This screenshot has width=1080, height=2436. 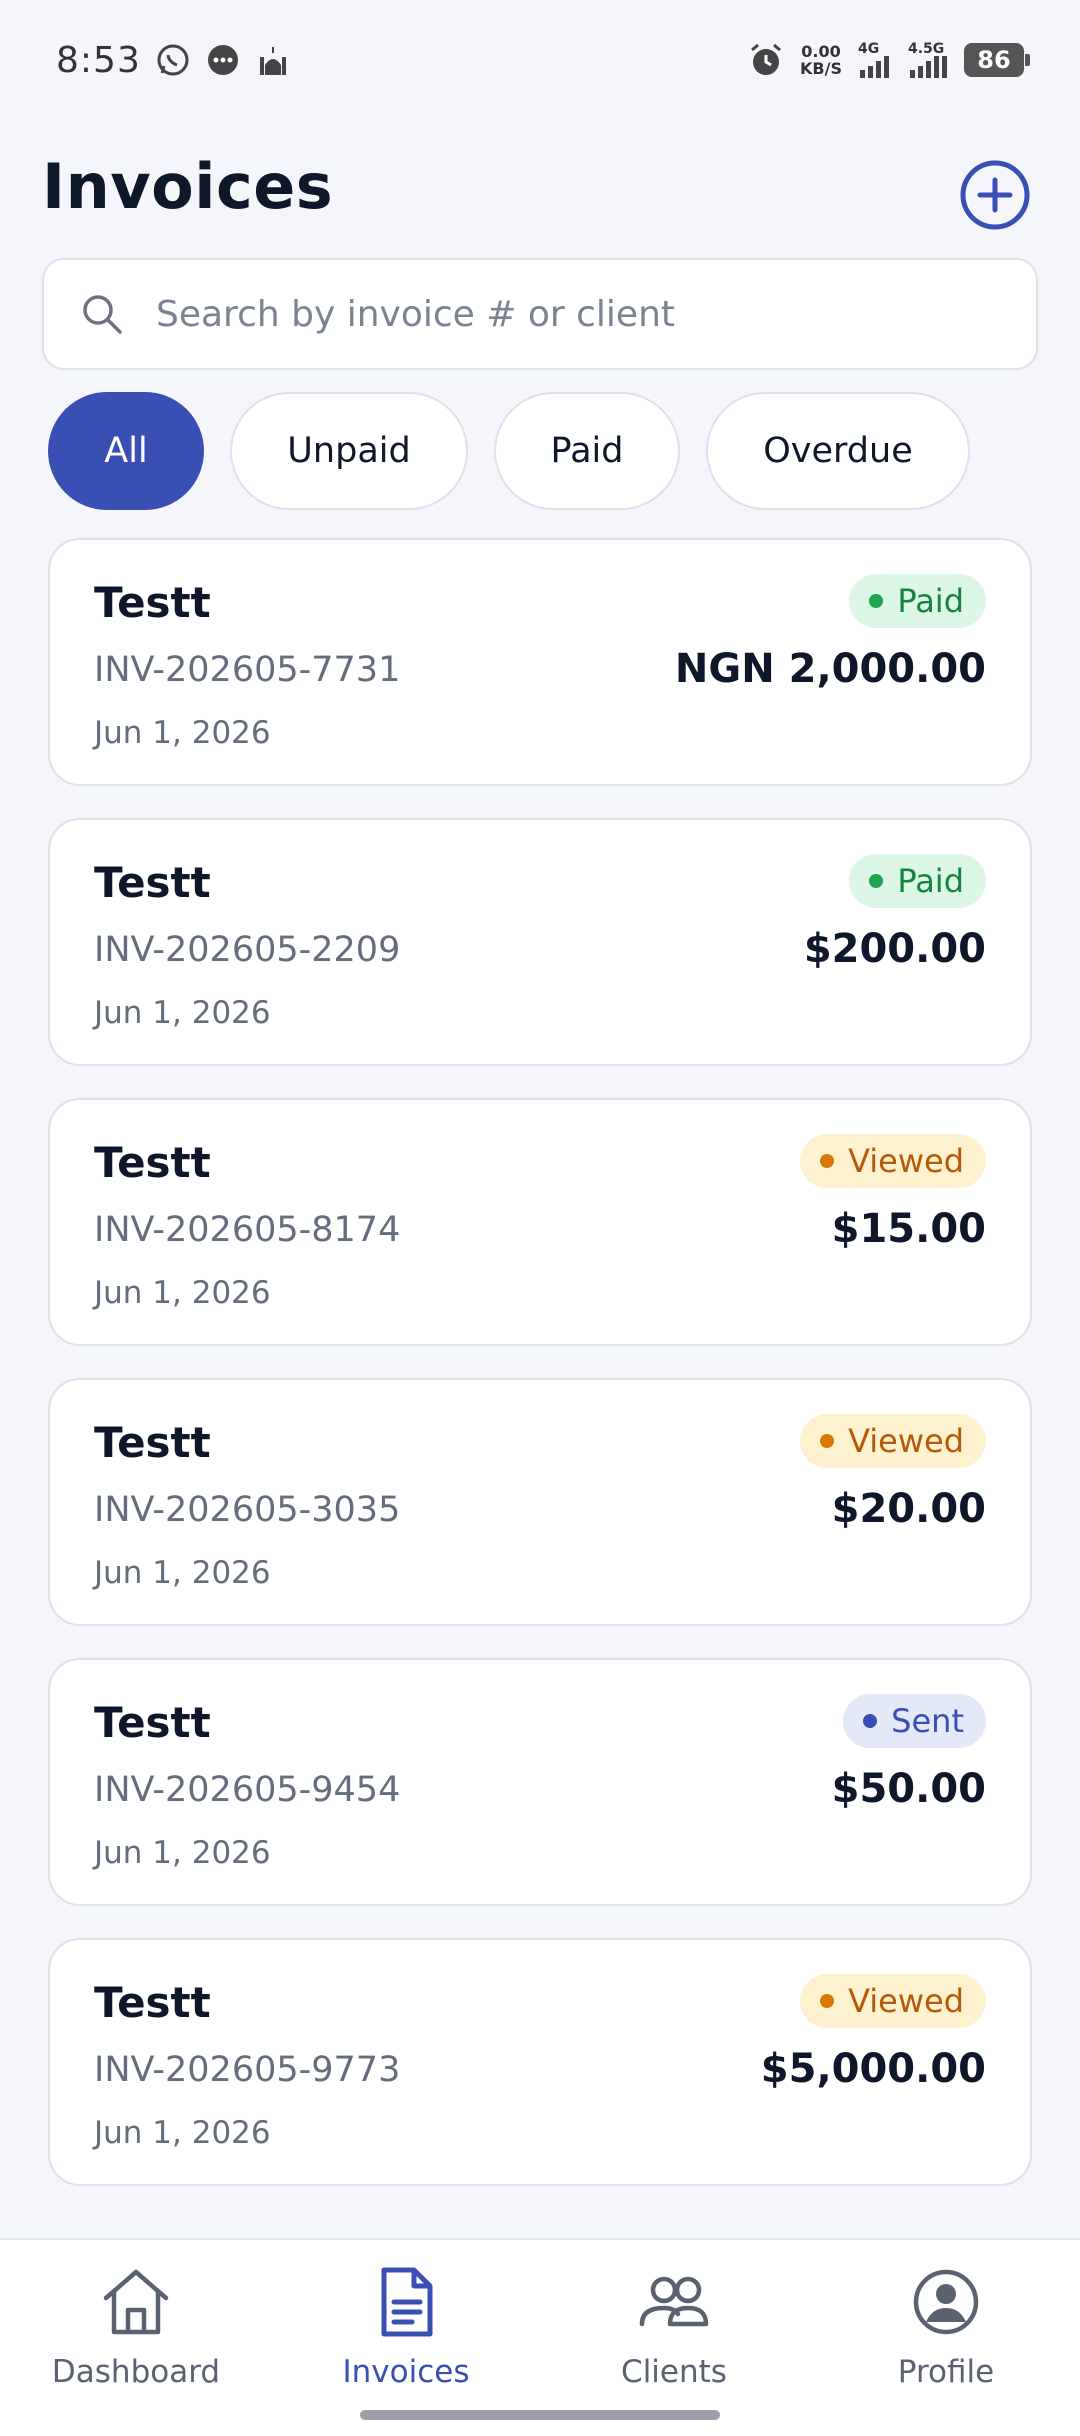 What do you see at coordinates (126, 451) in the screenshot?
I see `filter-chip-all: All` at bounding box center [126, 451].